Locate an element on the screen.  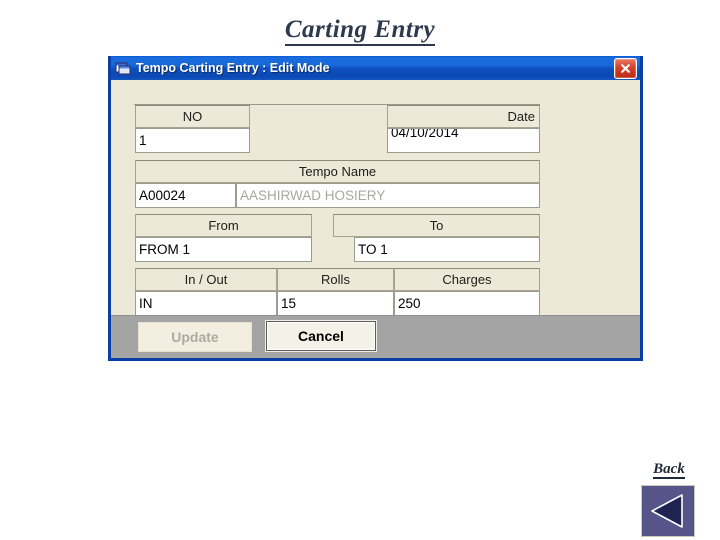
page-title-text: Carting Entry is located at coordinates (360, 31).